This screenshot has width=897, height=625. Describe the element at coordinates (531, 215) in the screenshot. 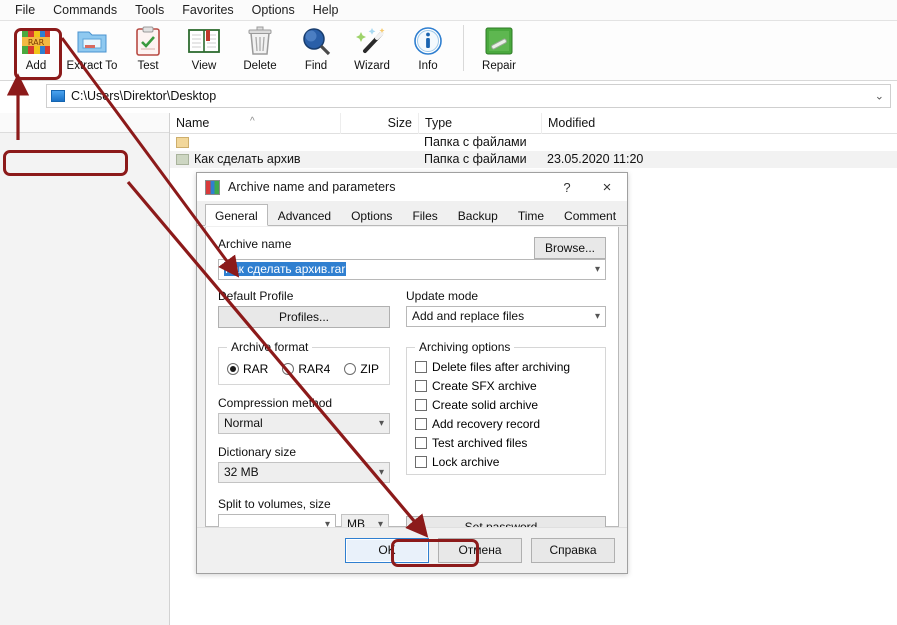

I see `tab-time: Time` at that location.